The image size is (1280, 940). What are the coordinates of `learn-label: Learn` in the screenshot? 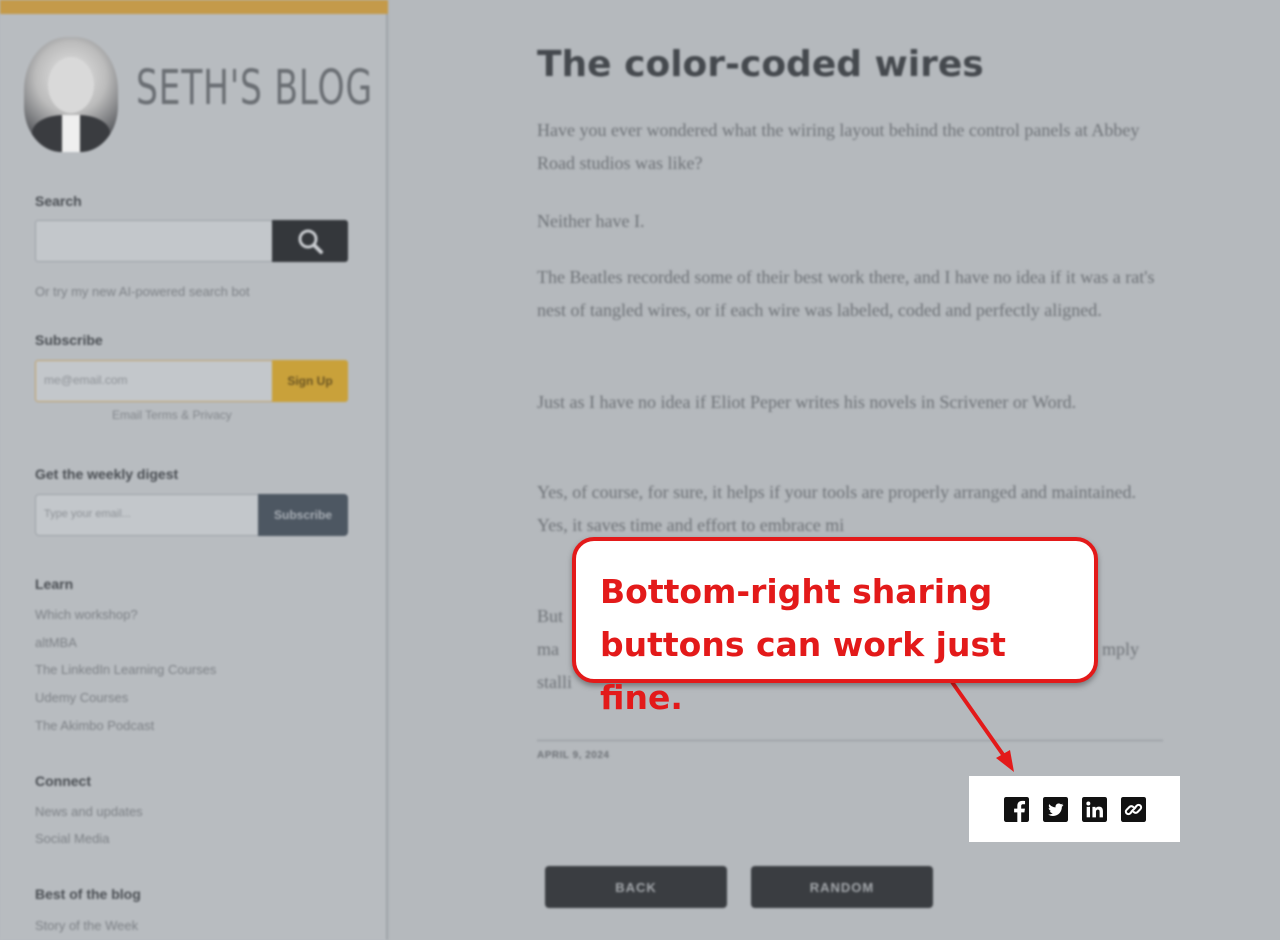 It's located at (54, 584).